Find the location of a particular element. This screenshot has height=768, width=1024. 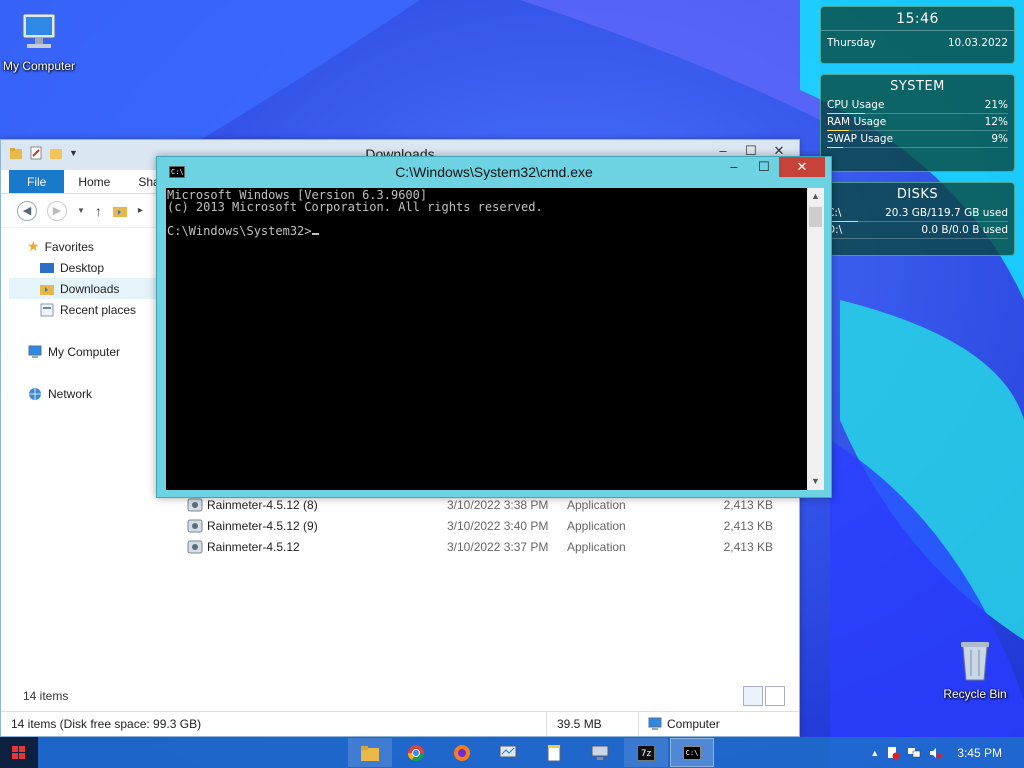

taskbar-monitor is located at coordinates (508, 752).